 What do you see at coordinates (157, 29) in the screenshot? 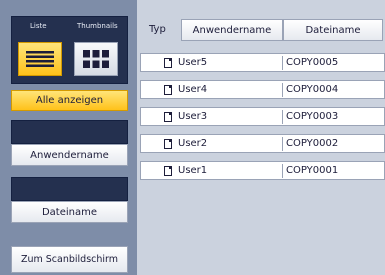
I see `type-column-label: Typ` at bounding box center [157, 29].